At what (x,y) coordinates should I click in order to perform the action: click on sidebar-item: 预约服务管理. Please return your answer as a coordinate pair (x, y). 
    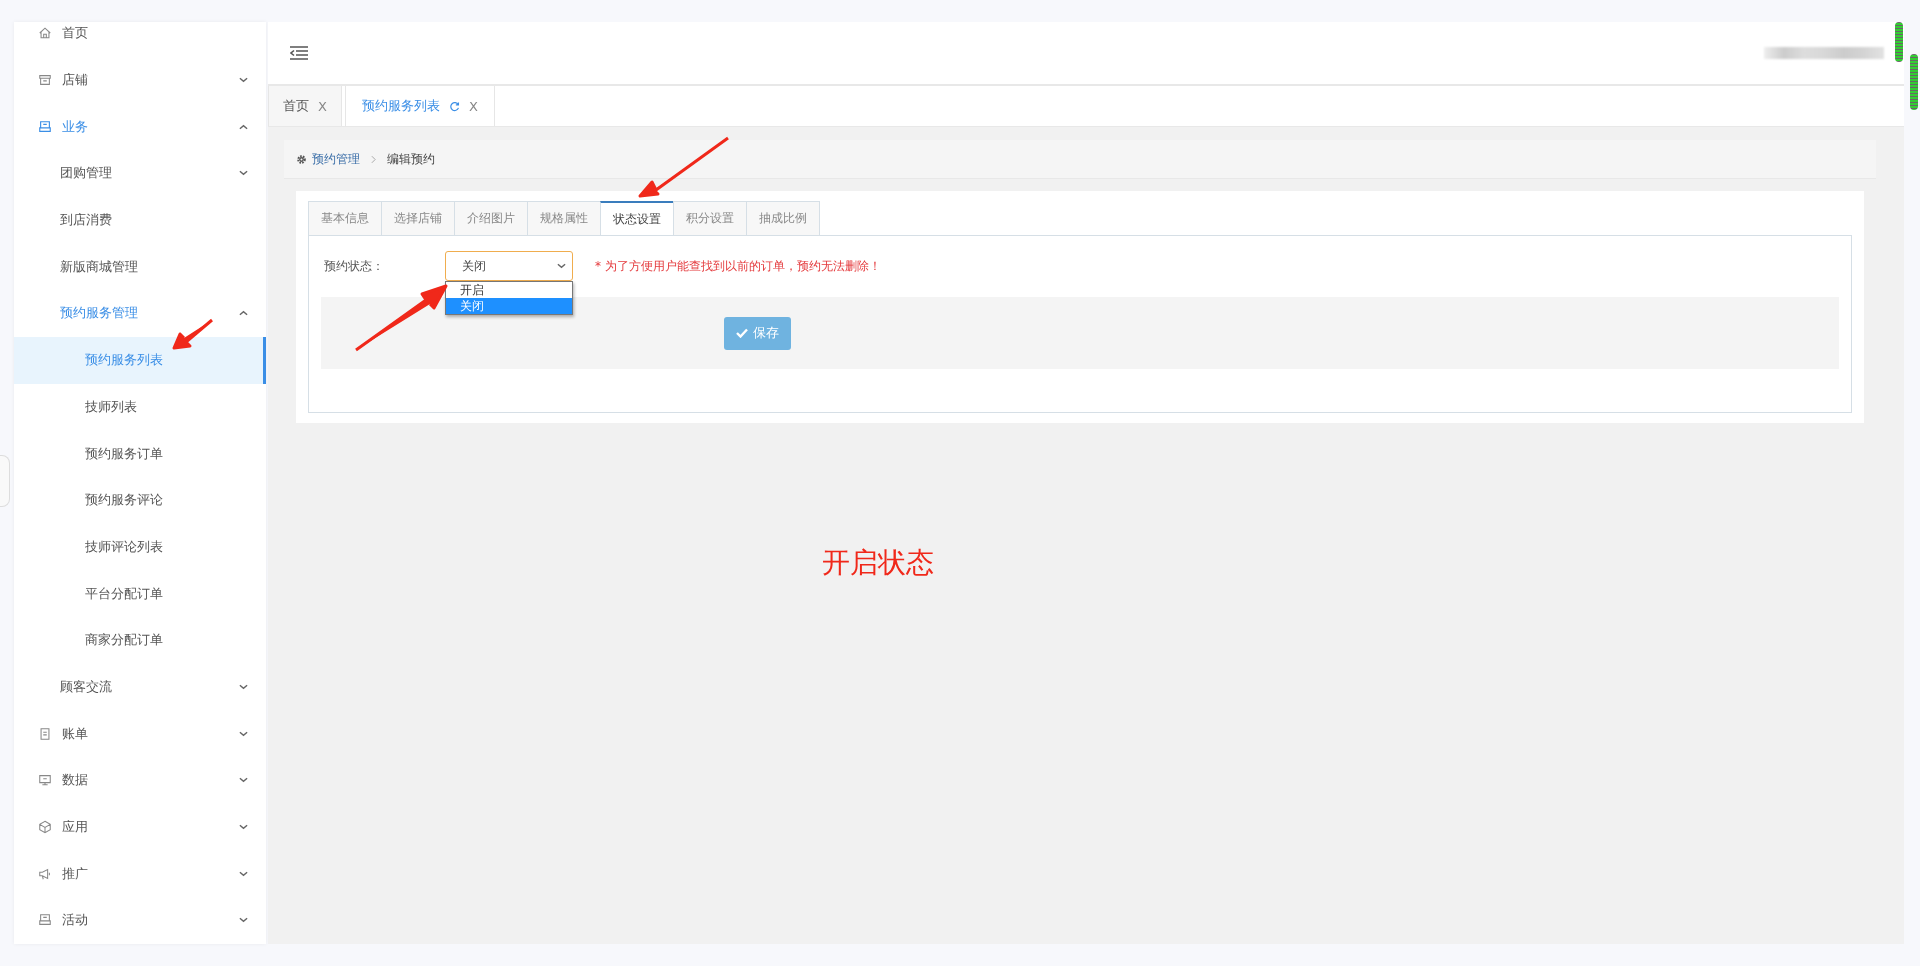
    Looking at the image, I should click on (140, 313).